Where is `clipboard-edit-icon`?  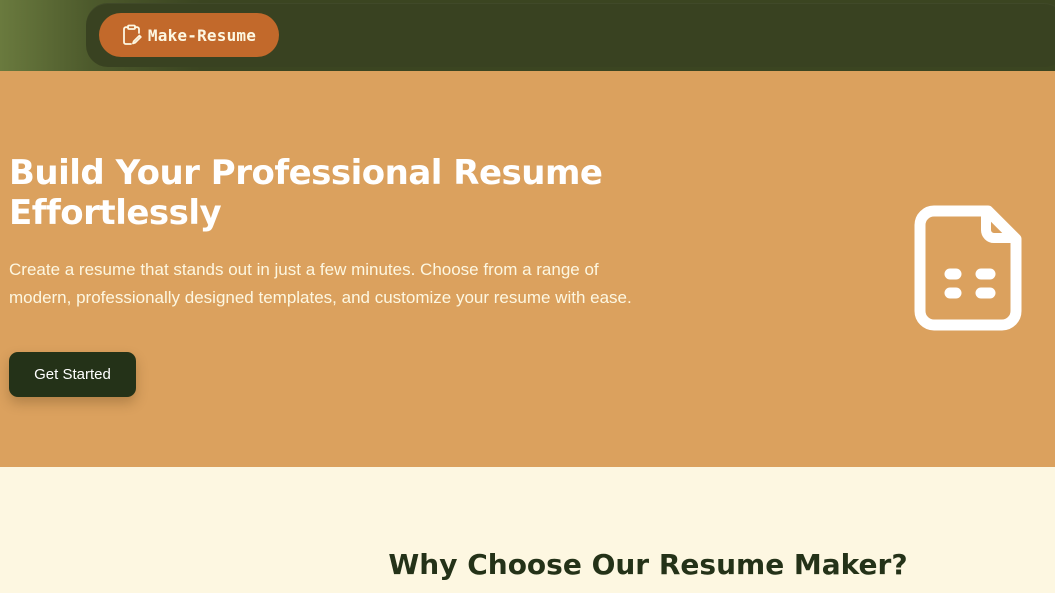 clipboard-edit-icon is located at coordinates (132, 35).